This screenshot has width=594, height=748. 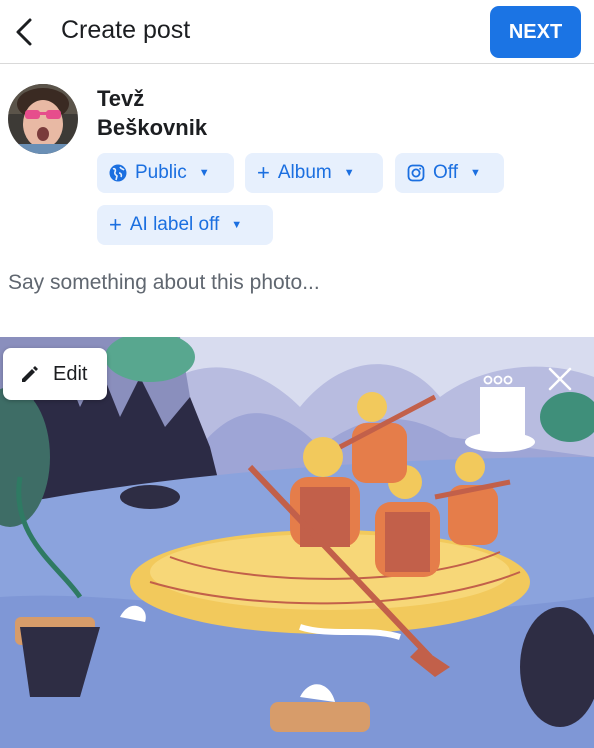 What do you see at coordinates (70, 373) in the screenshot?
I see `edit-label: Edit` at bounding box center [70, 373].